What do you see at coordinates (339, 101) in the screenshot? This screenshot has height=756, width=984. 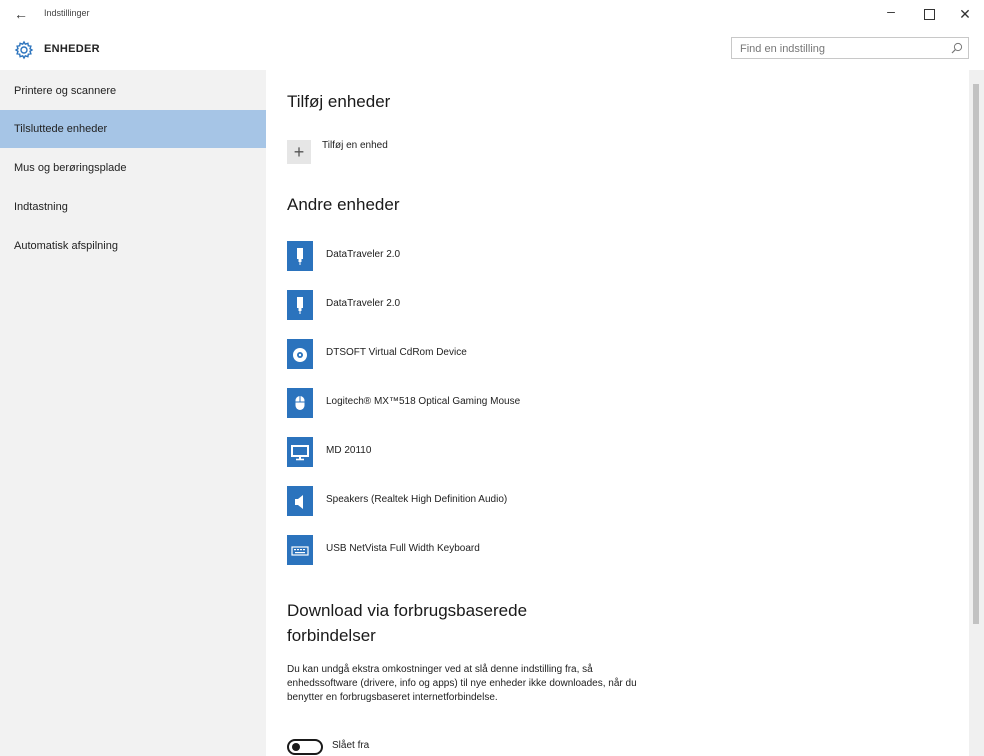 I see `section-title-add-devices: Tilføj enheder` at bounding box center [339, 101].